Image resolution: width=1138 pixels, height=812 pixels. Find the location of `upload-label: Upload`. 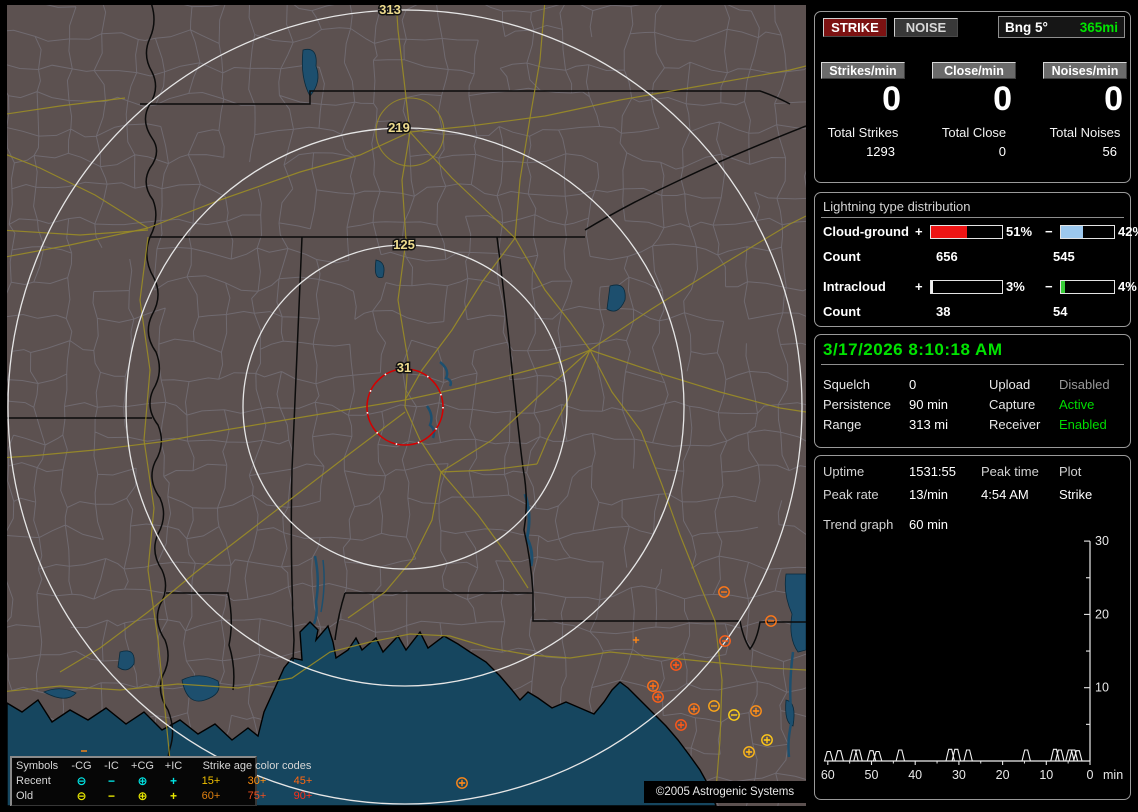

upload-label: Upload is located at coordinates (1010, 384).